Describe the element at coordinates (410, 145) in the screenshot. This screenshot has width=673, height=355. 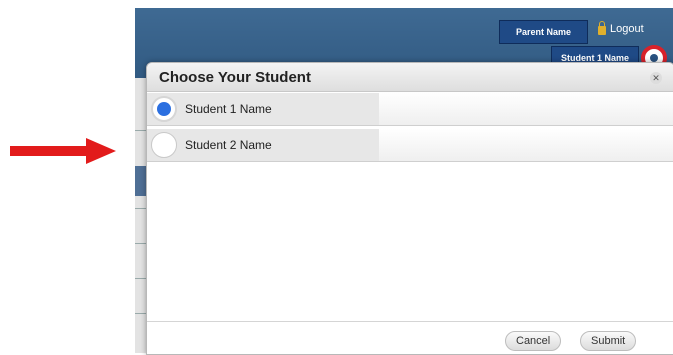
I see `student-option-2: Student 2 Name` at that location.